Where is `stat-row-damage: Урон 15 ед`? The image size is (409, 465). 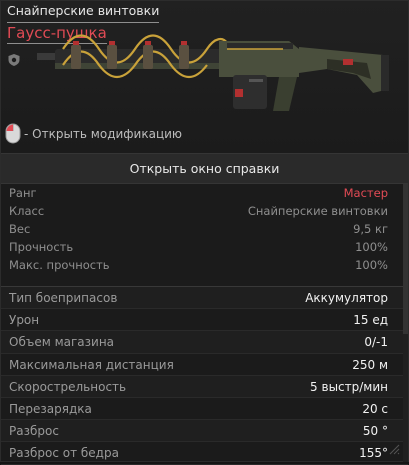
stat-row-damage: Урон 15 ед is located at coordinates (204, 320).